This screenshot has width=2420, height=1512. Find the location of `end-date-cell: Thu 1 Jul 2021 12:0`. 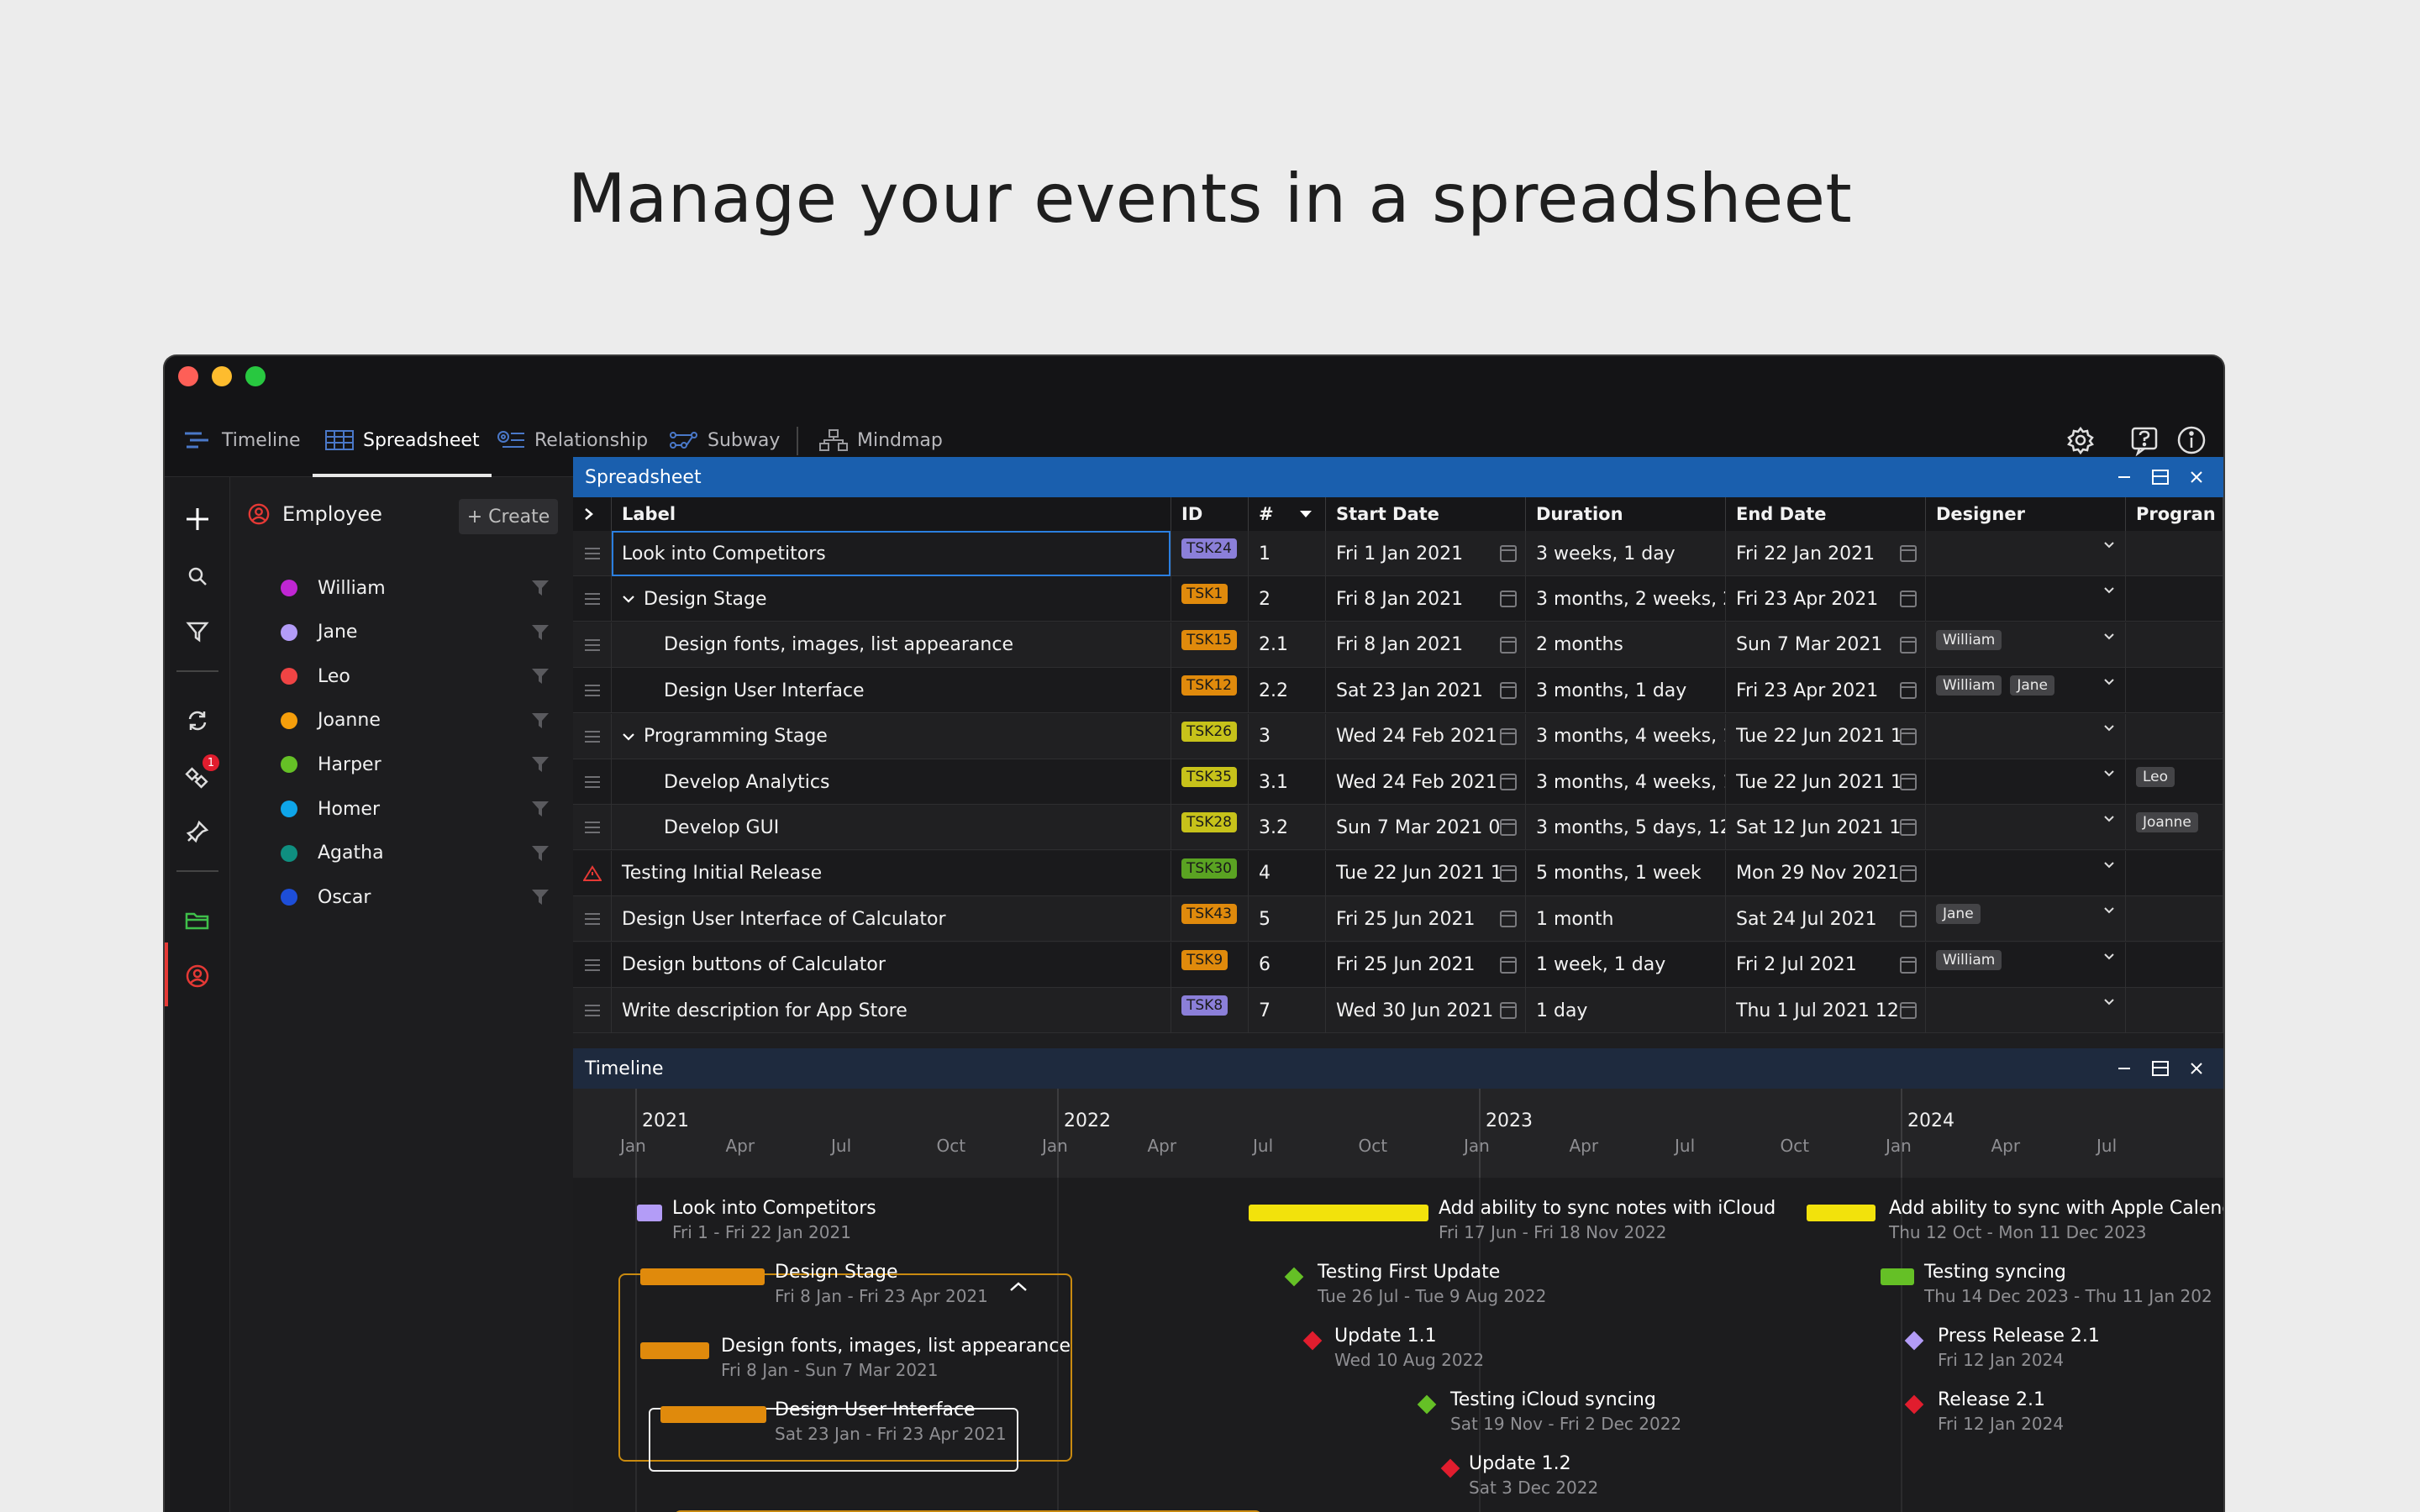

end-date-cell: Thu 1 Jul 2021 12:0 is located at coordinates (1826, 1010).